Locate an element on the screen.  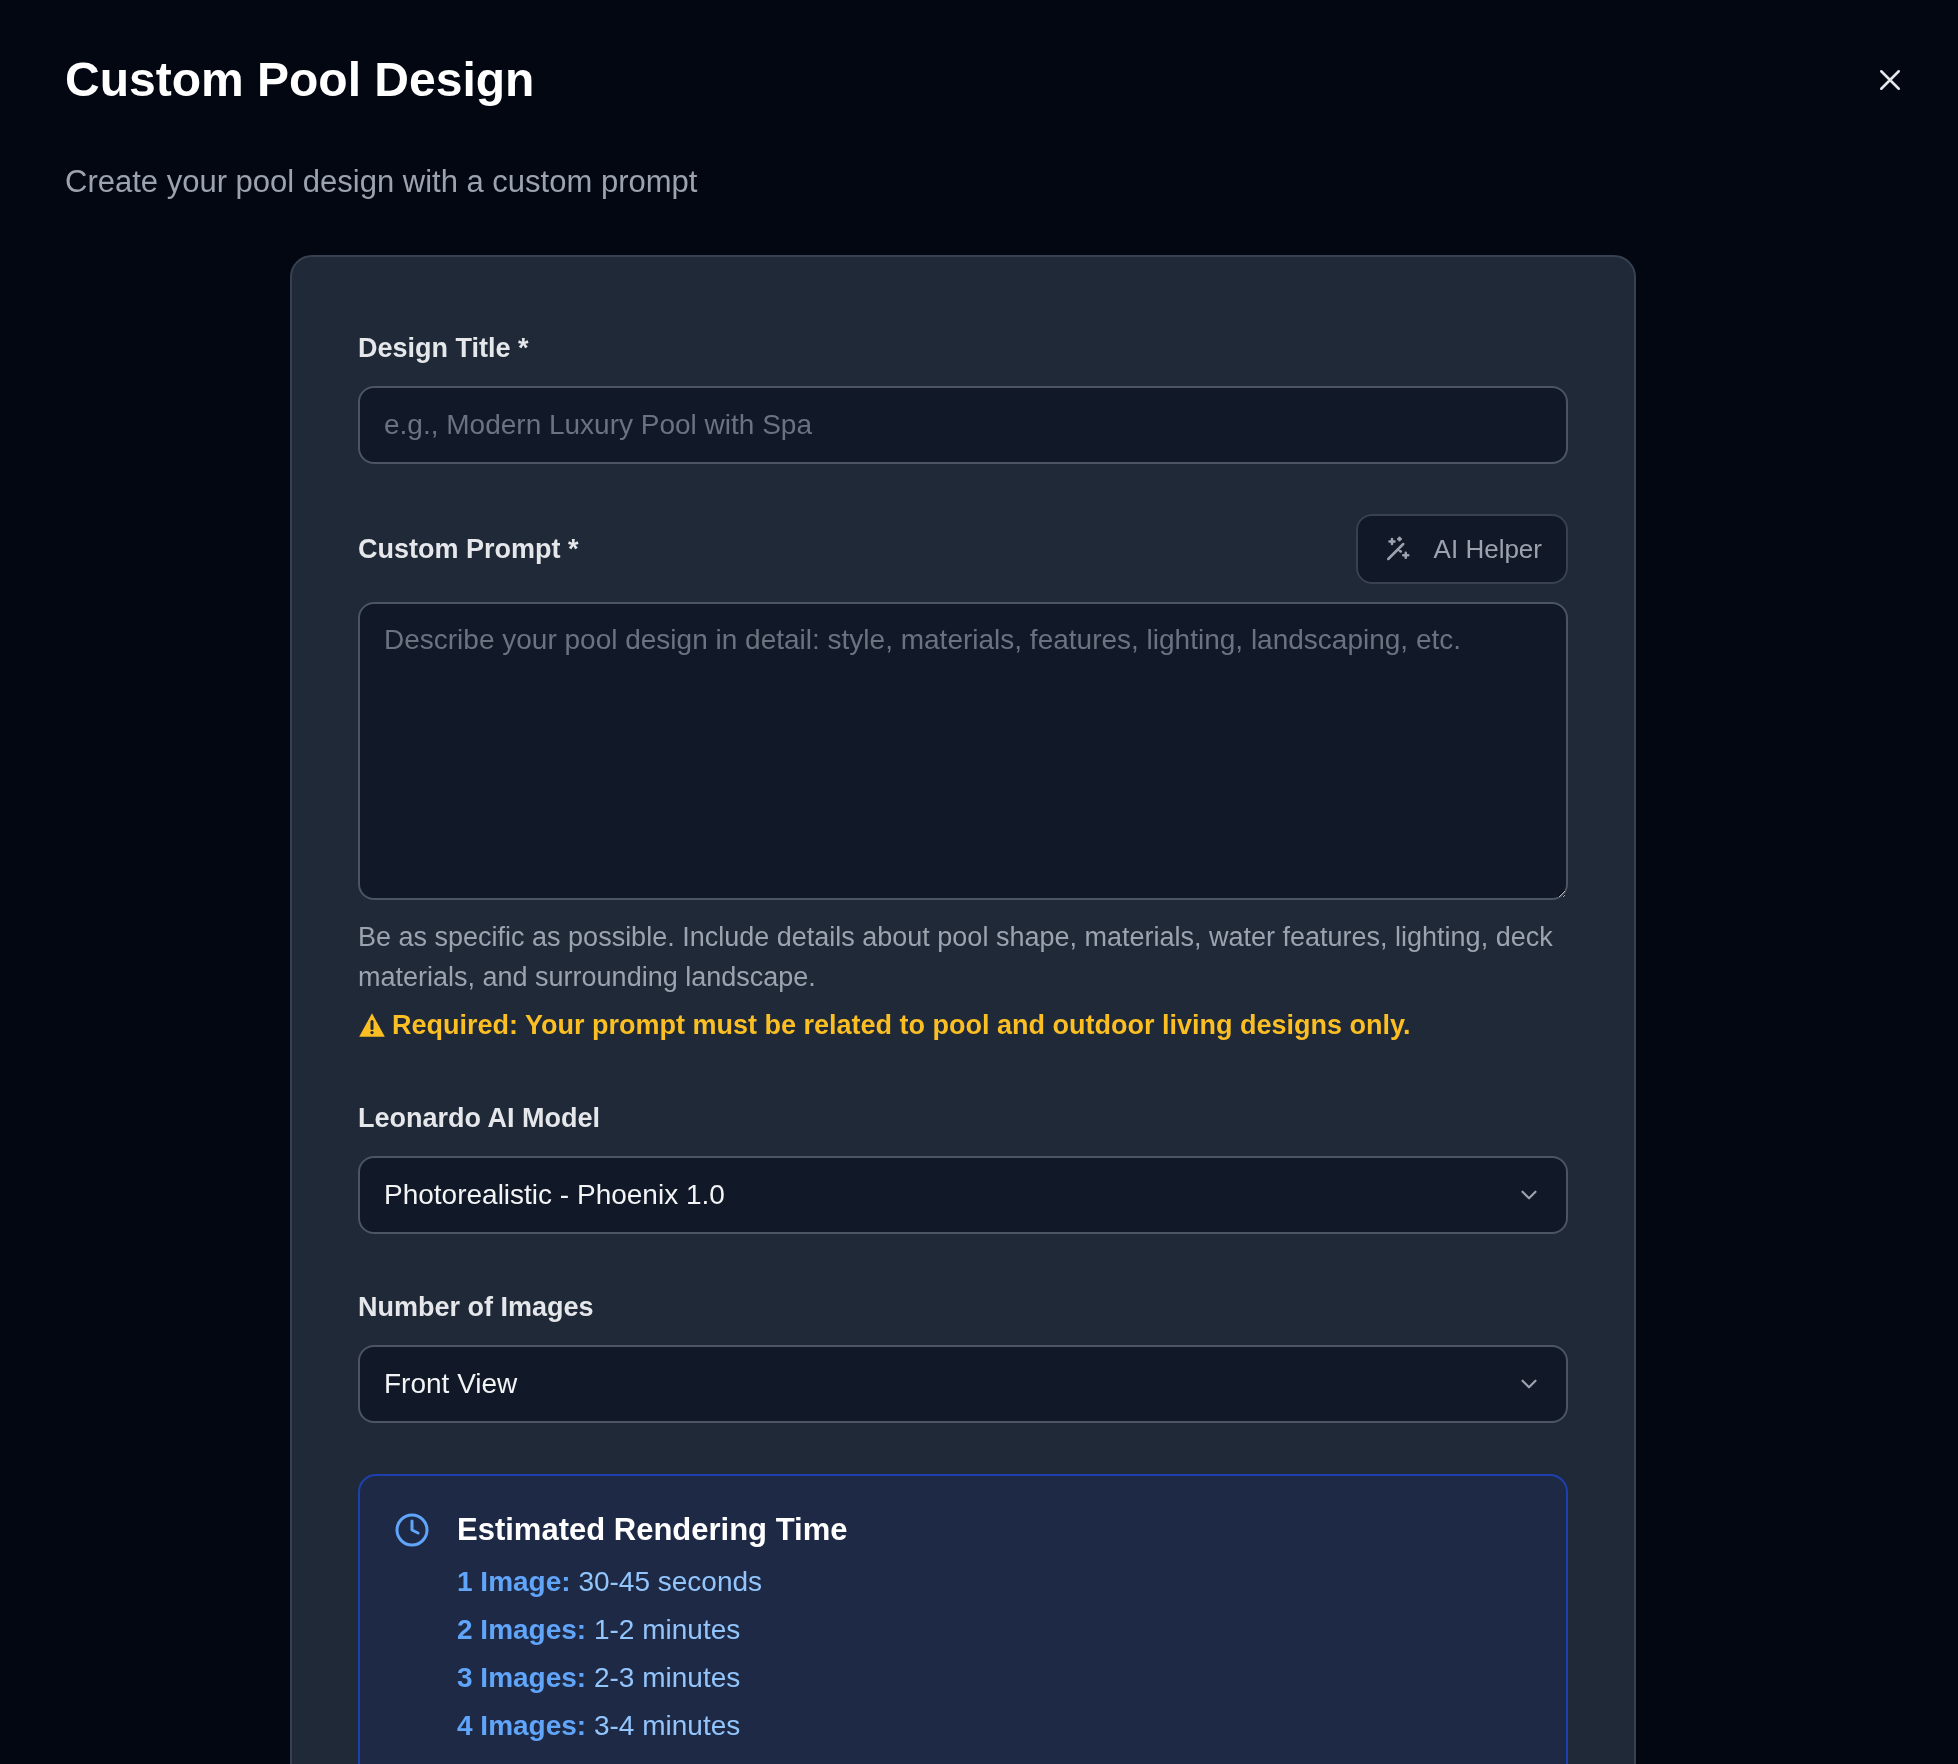
hint-text: Be as specific as possible. Include details about pool shape, materials, water features, lighting, deck materials, and surrounding landscape. is located at coordinates (956, 957).